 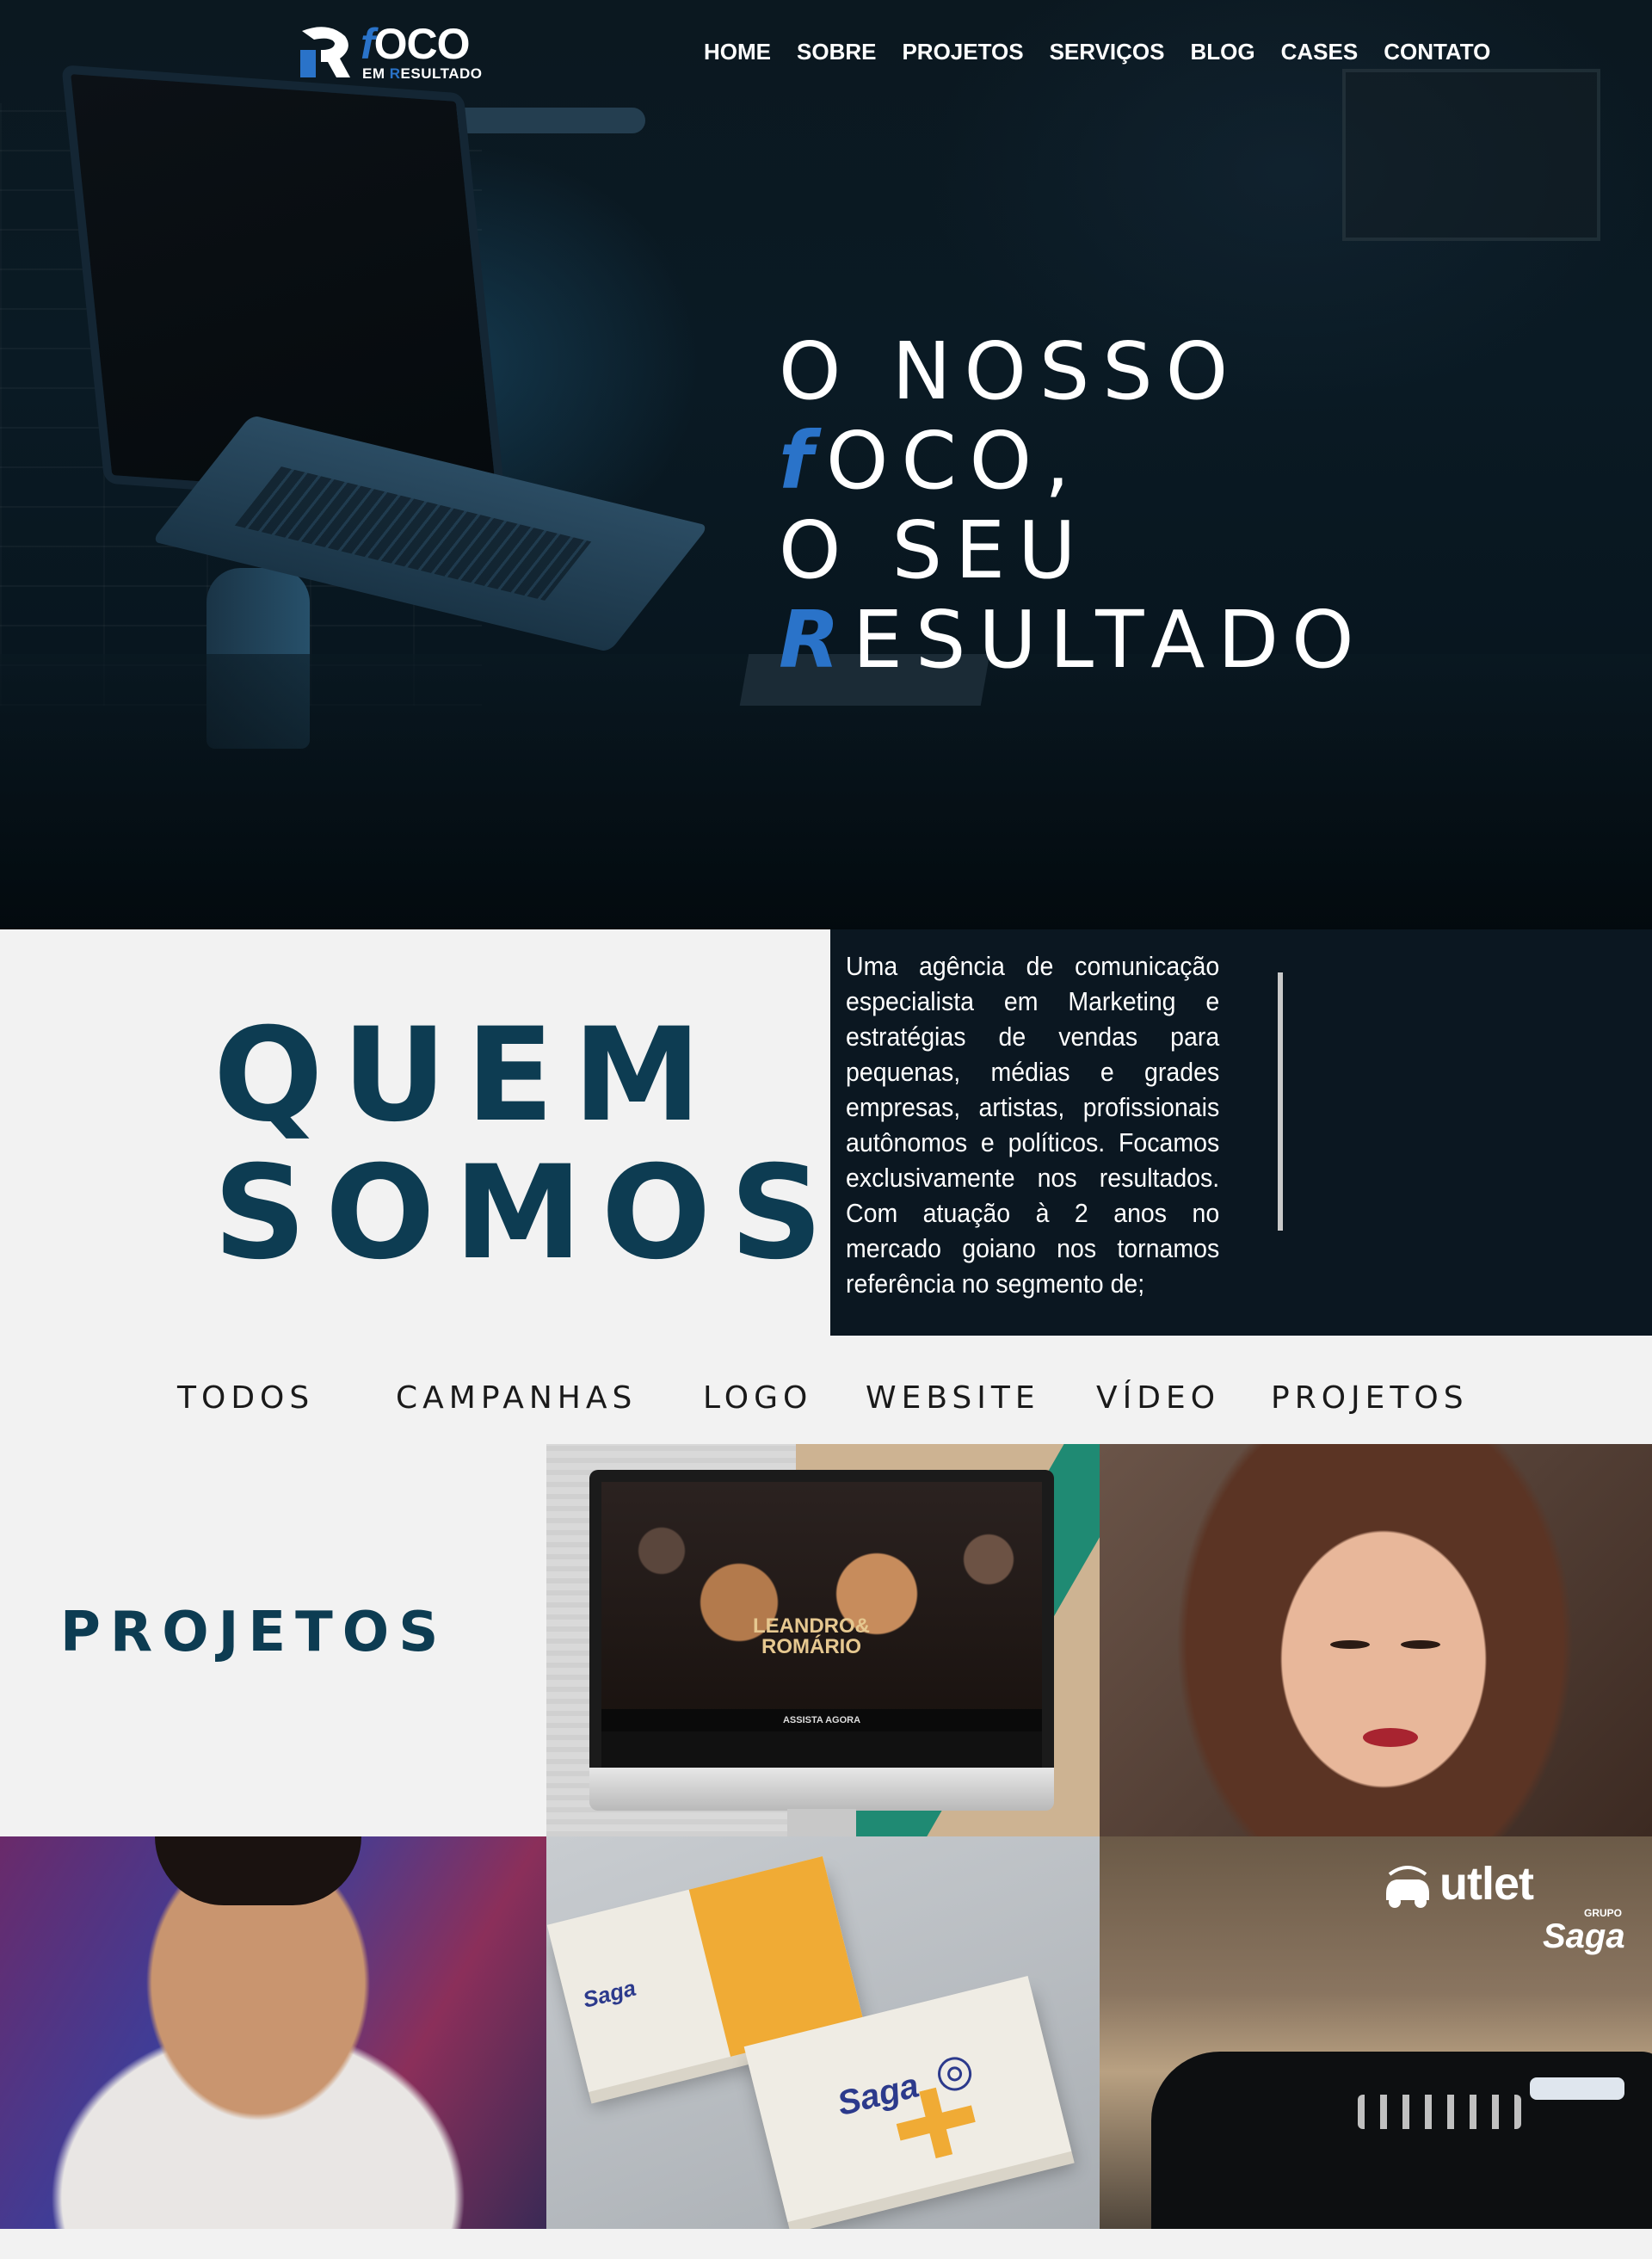 I want to click on project-tile-portrait, so click(x=1376, y=1640).